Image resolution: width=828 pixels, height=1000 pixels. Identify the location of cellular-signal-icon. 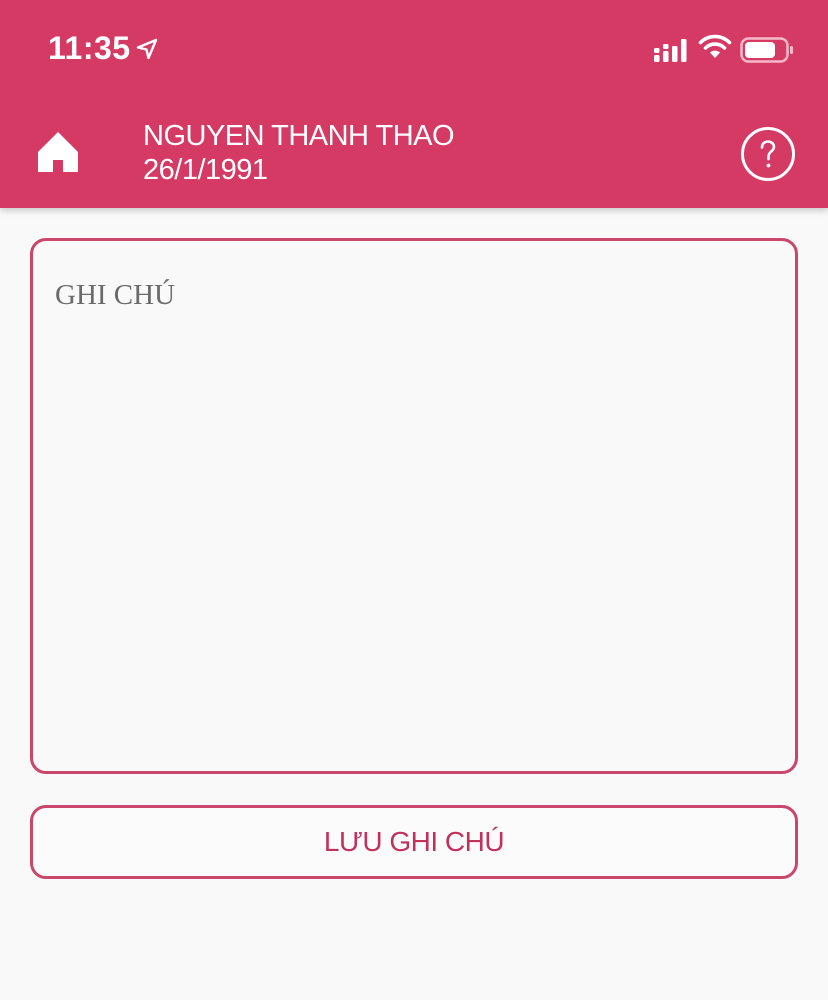
(670, 50).